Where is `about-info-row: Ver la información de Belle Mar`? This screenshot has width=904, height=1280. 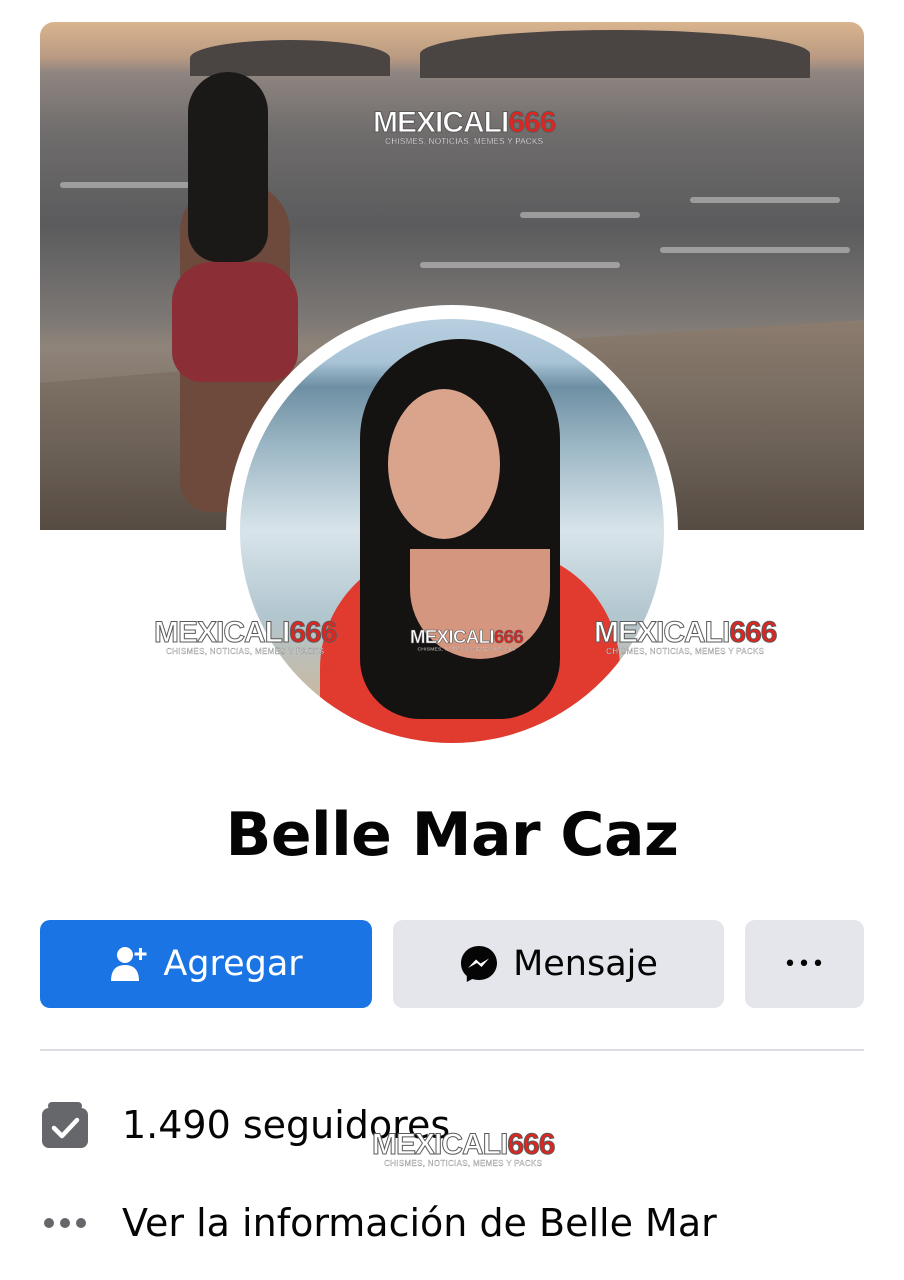 about-info-row: Ver la información de Belle Mar is located at coordinates (378, 1223).